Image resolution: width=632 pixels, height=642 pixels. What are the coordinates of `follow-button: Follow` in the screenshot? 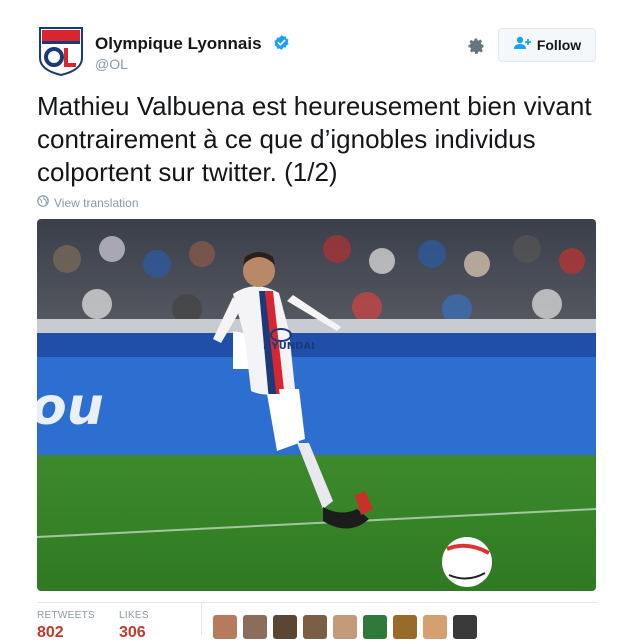 It's located at (547, 45).